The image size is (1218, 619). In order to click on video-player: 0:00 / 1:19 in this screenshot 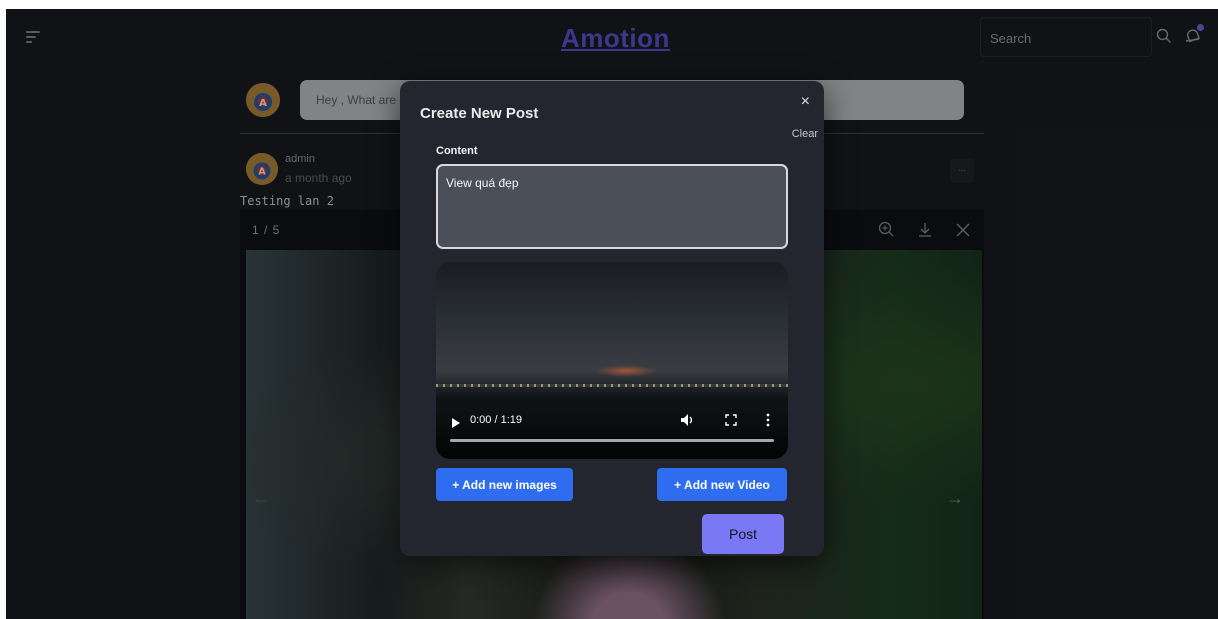, I will do `click(612, 360)`.